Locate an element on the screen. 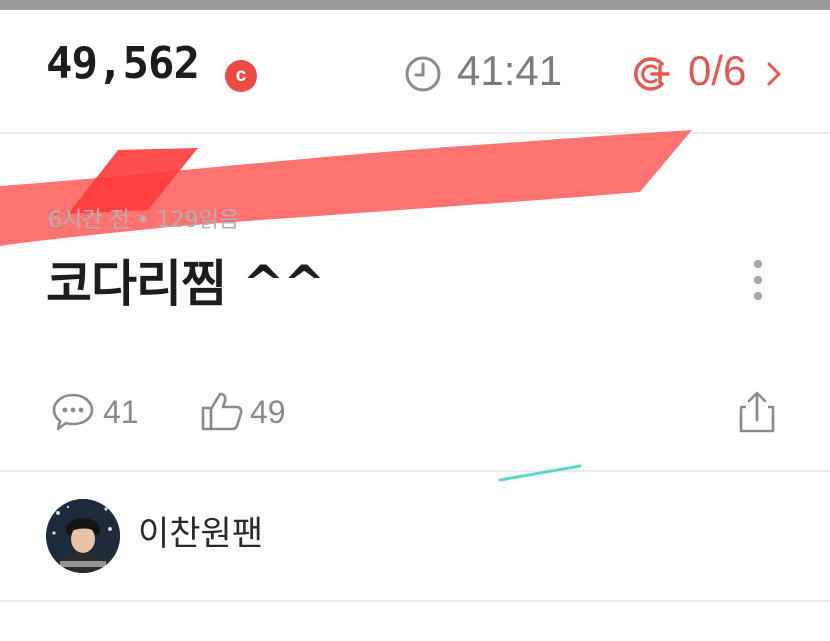 This screenshot has height=641, width=830. coin-plus-icon is located at coordinates (655, 74).